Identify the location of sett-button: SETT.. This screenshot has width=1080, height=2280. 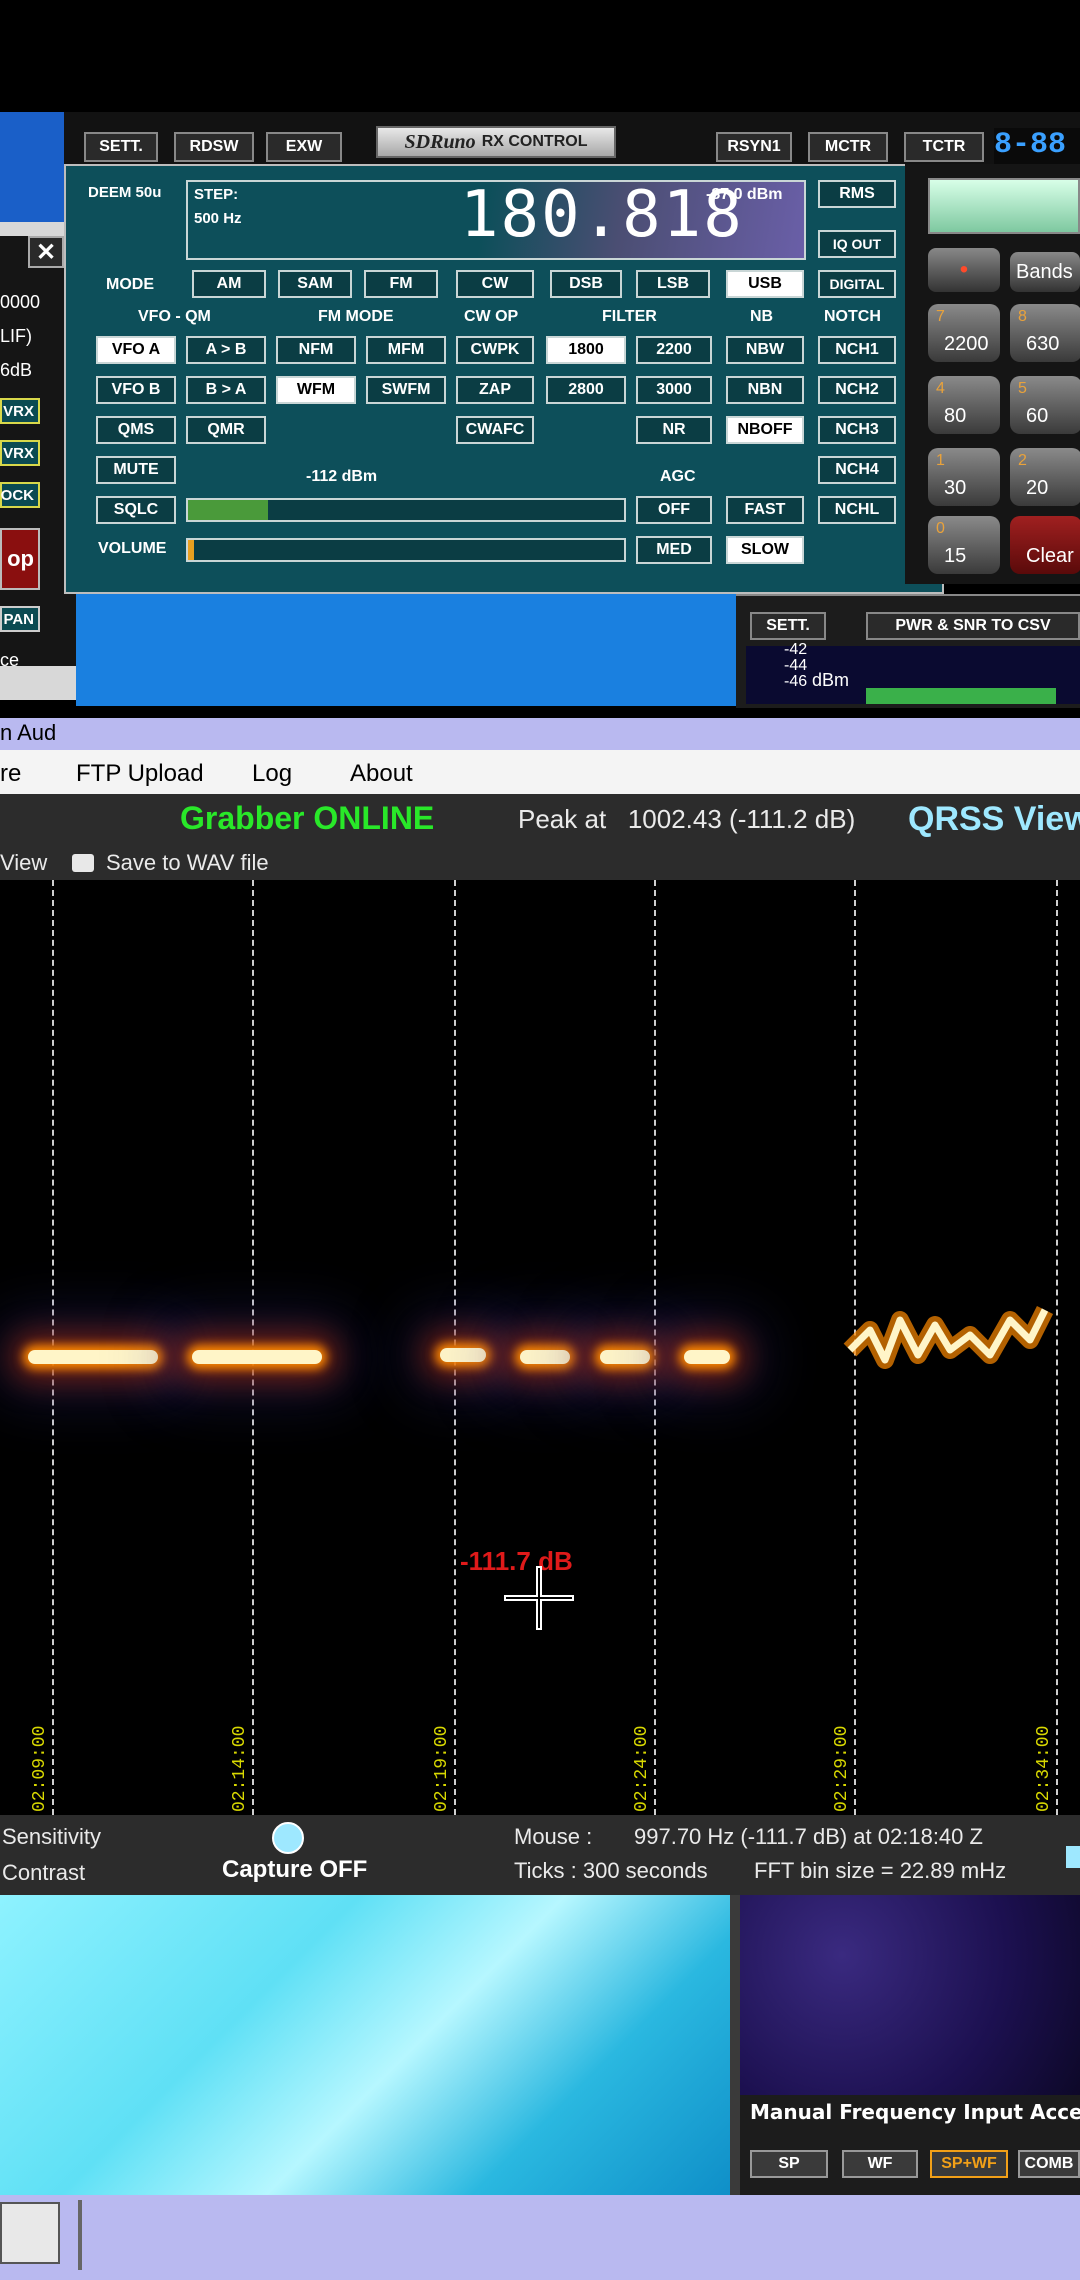
(121, 147).